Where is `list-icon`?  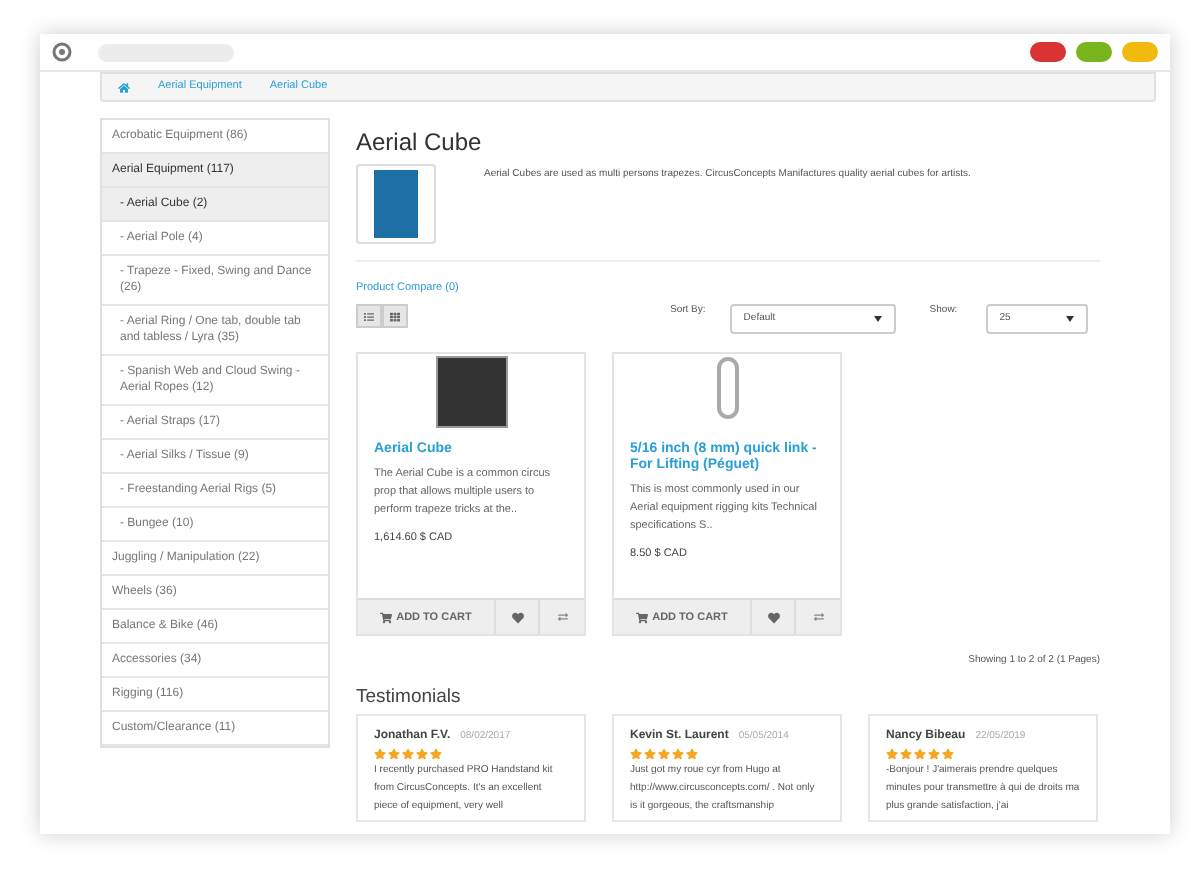
list-icon is located at coordinates (369, 316).